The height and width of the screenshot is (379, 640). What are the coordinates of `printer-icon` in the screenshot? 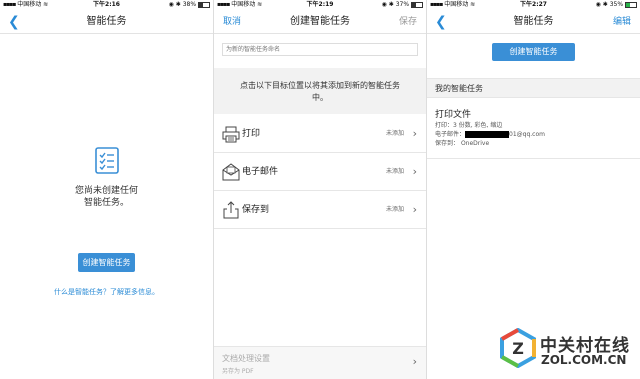 It's located at (231, 134).